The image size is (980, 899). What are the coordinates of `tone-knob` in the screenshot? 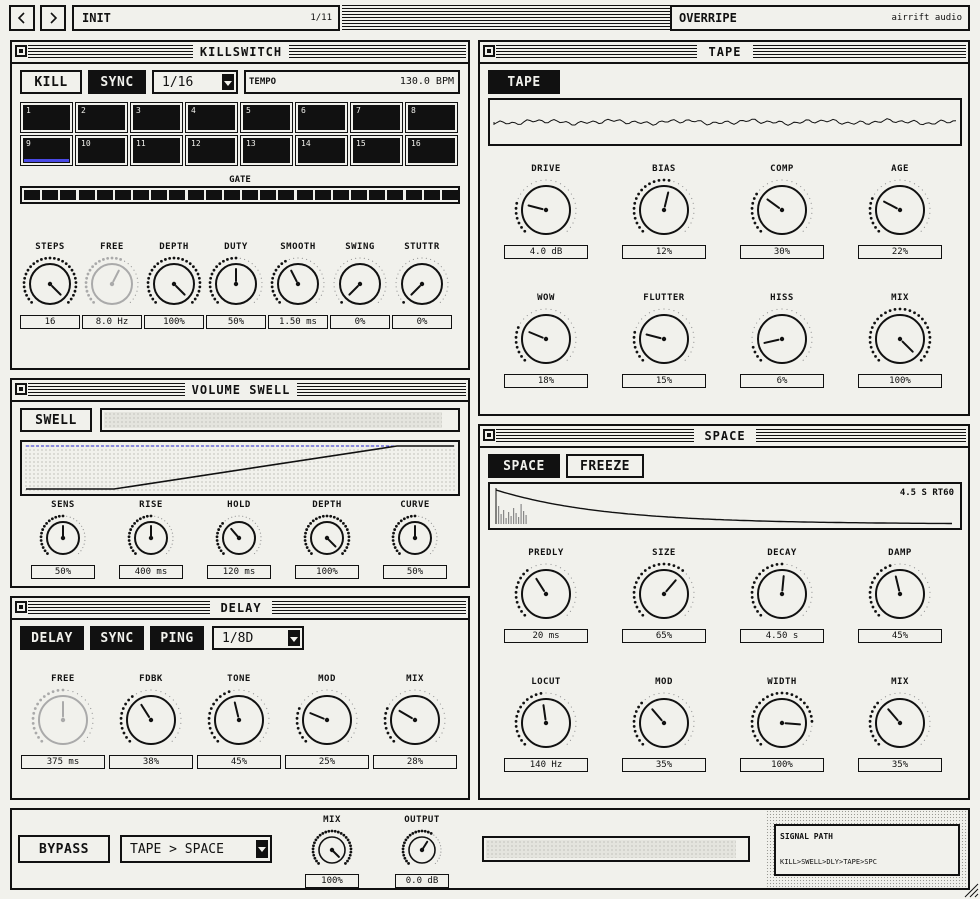 It's located at (239, 720).